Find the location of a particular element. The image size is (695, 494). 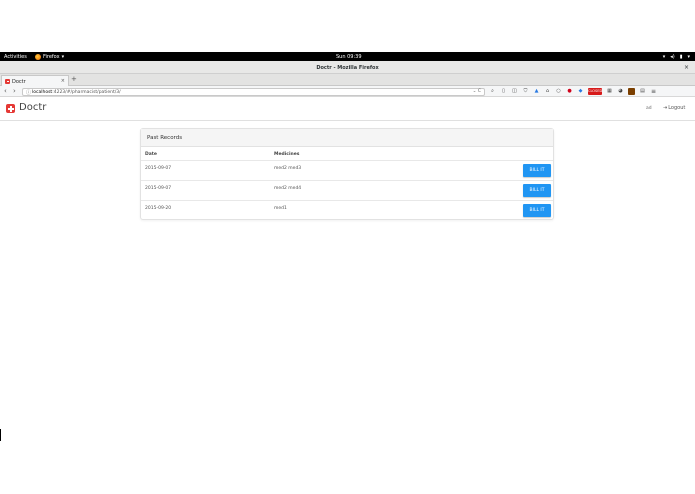

text-cursor is located at coordinates (0, 435).